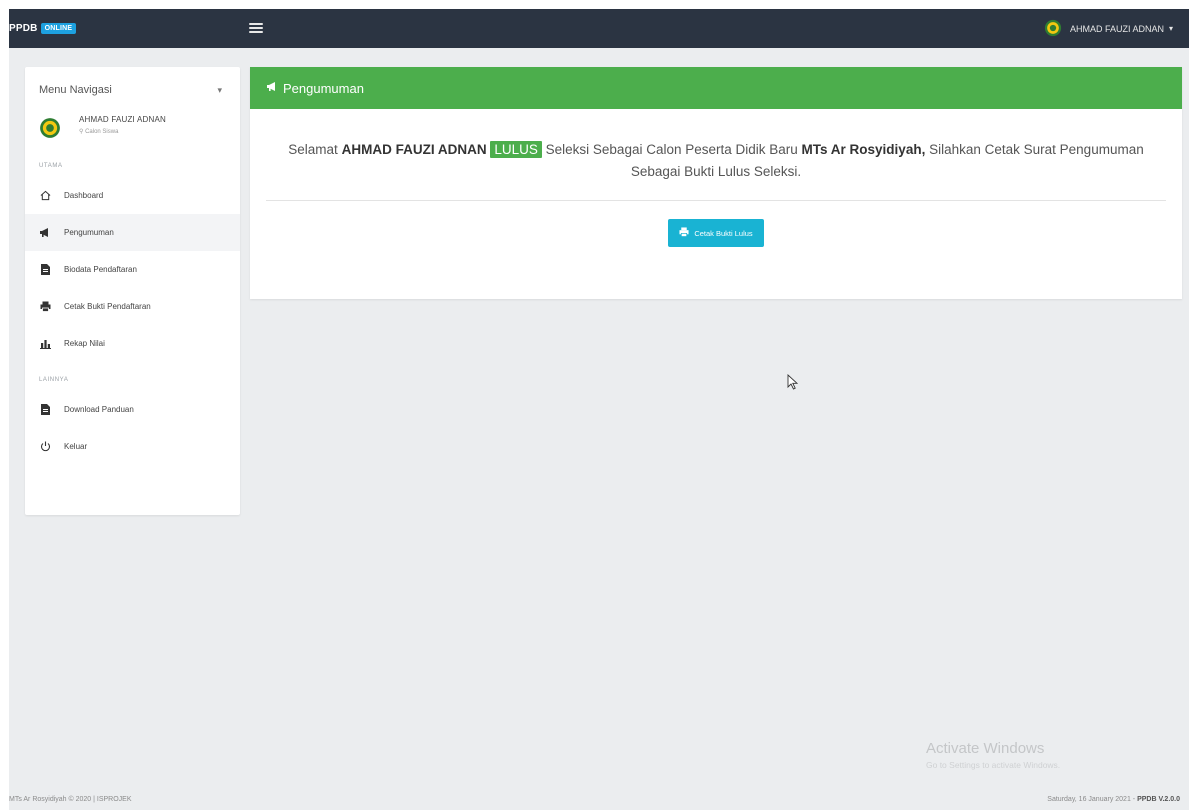 This screenshot has height=810, width=1189. Describe the element at coordinates (45, 447) in the screenshot. I see `power-icon` at that location.